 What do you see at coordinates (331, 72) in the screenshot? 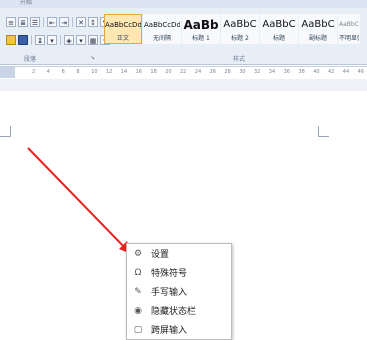
I see `ruler-tick-label: 42` at bounding box center [331, 72].